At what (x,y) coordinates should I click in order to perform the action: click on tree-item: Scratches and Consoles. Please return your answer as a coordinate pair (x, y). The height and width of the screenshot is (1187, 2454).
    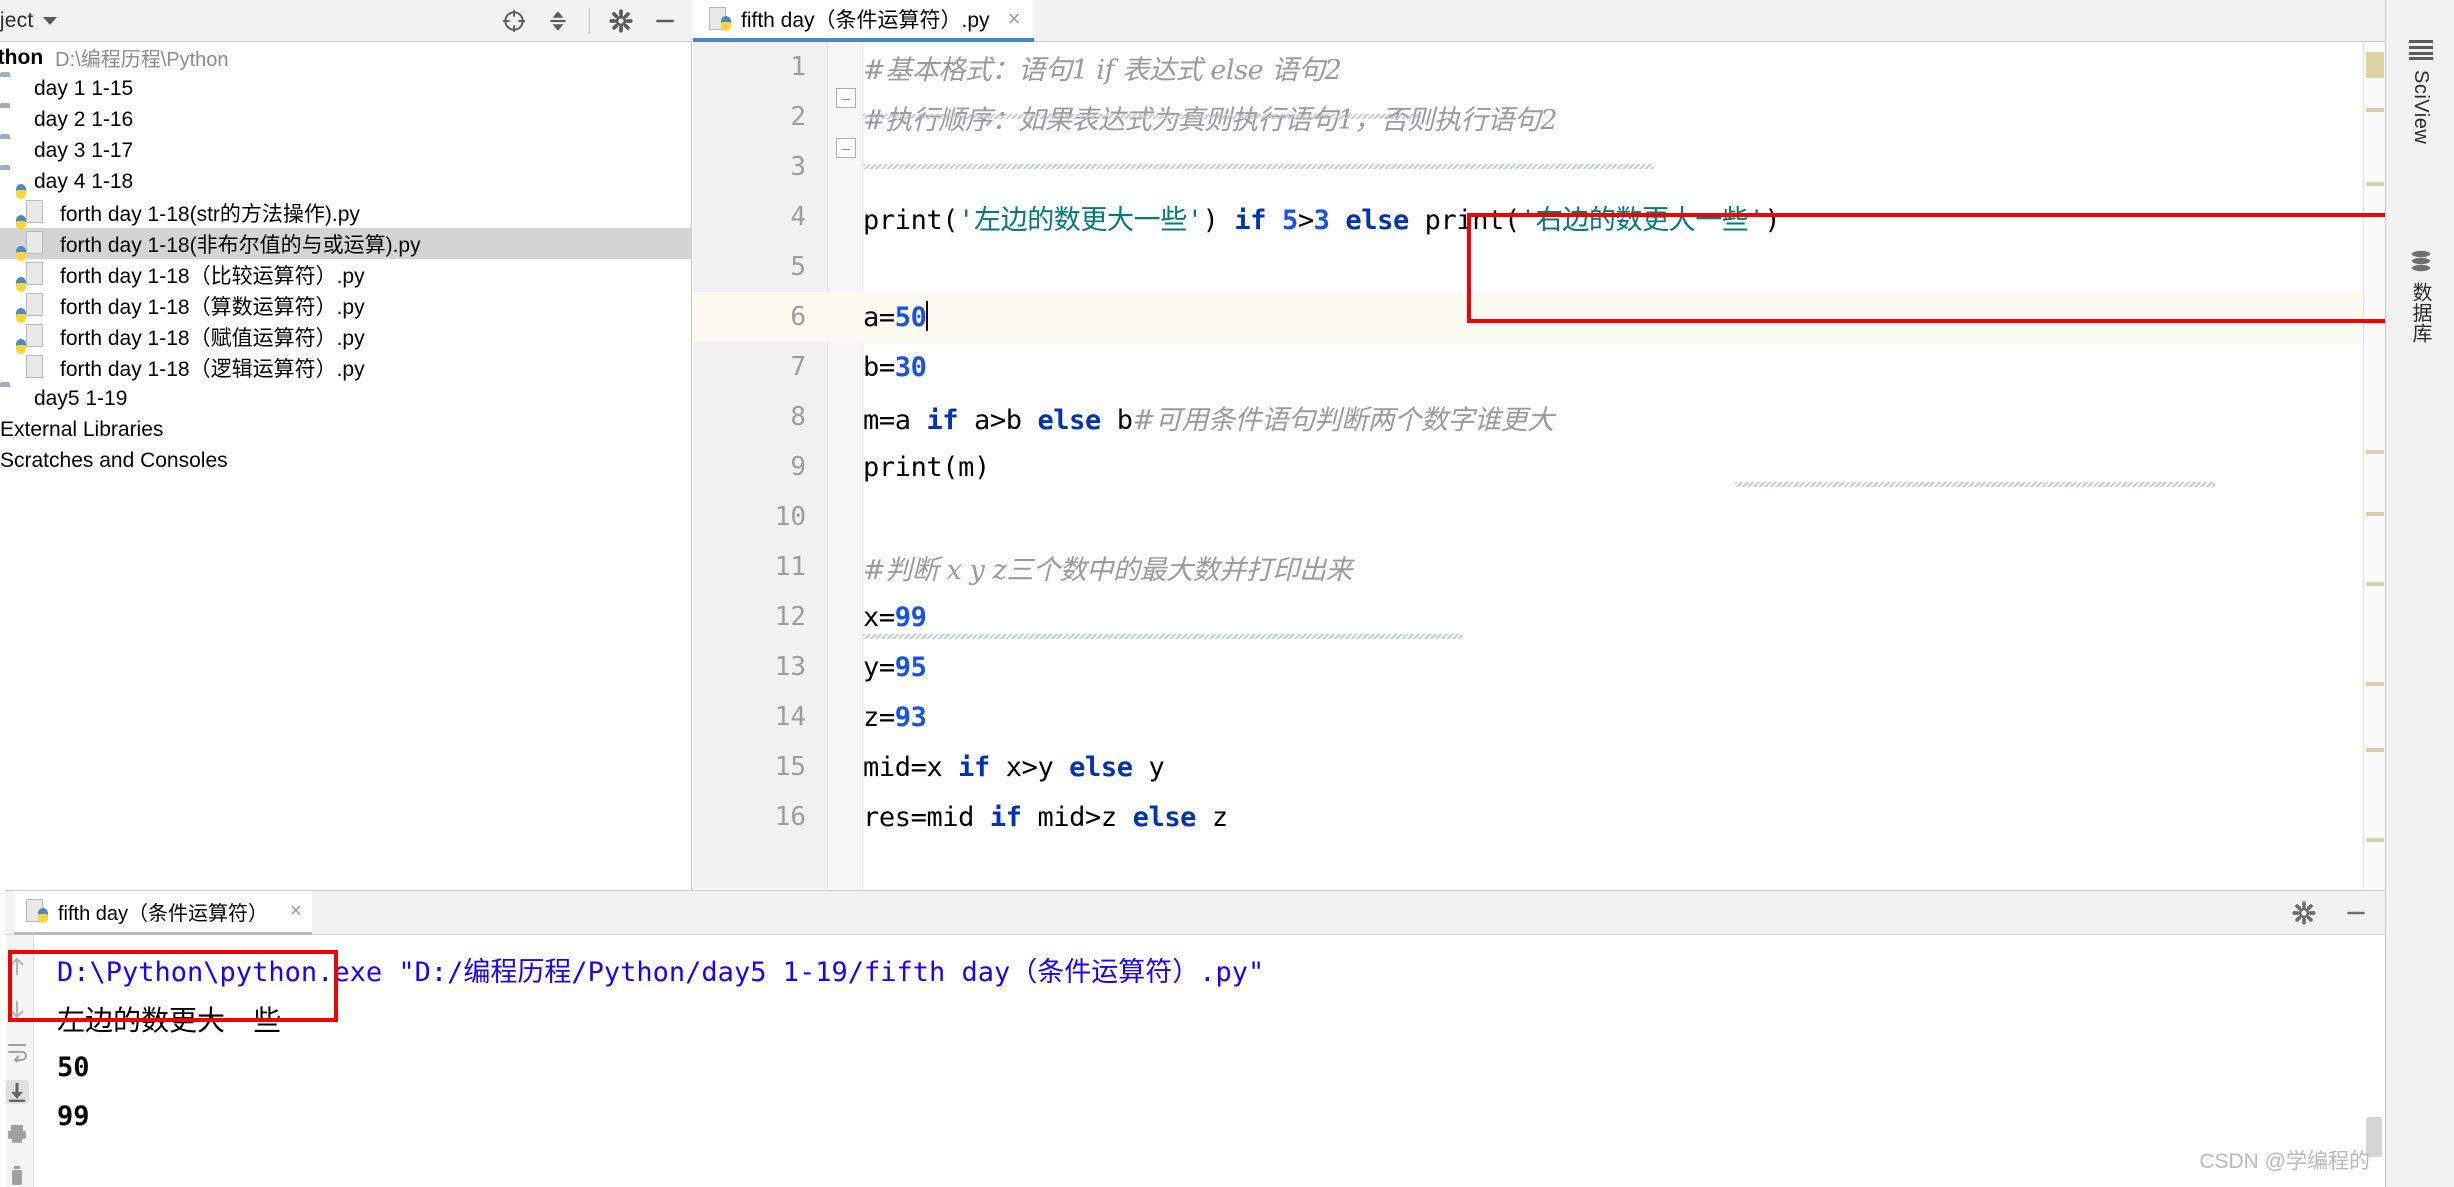
    Looking at the image, I should click on (345, 460).